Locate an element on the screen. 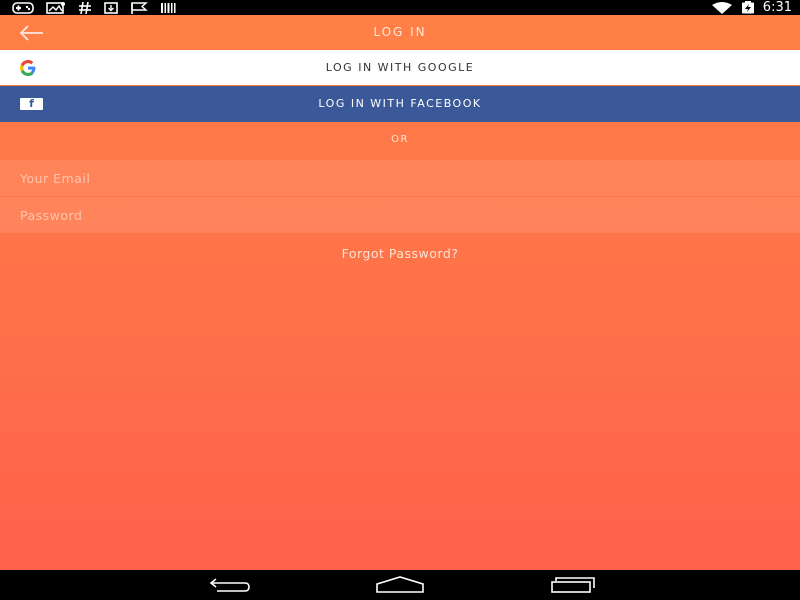 This screenshot has width=800, height=600. nav-home-button is located at coordinates (400, 585).